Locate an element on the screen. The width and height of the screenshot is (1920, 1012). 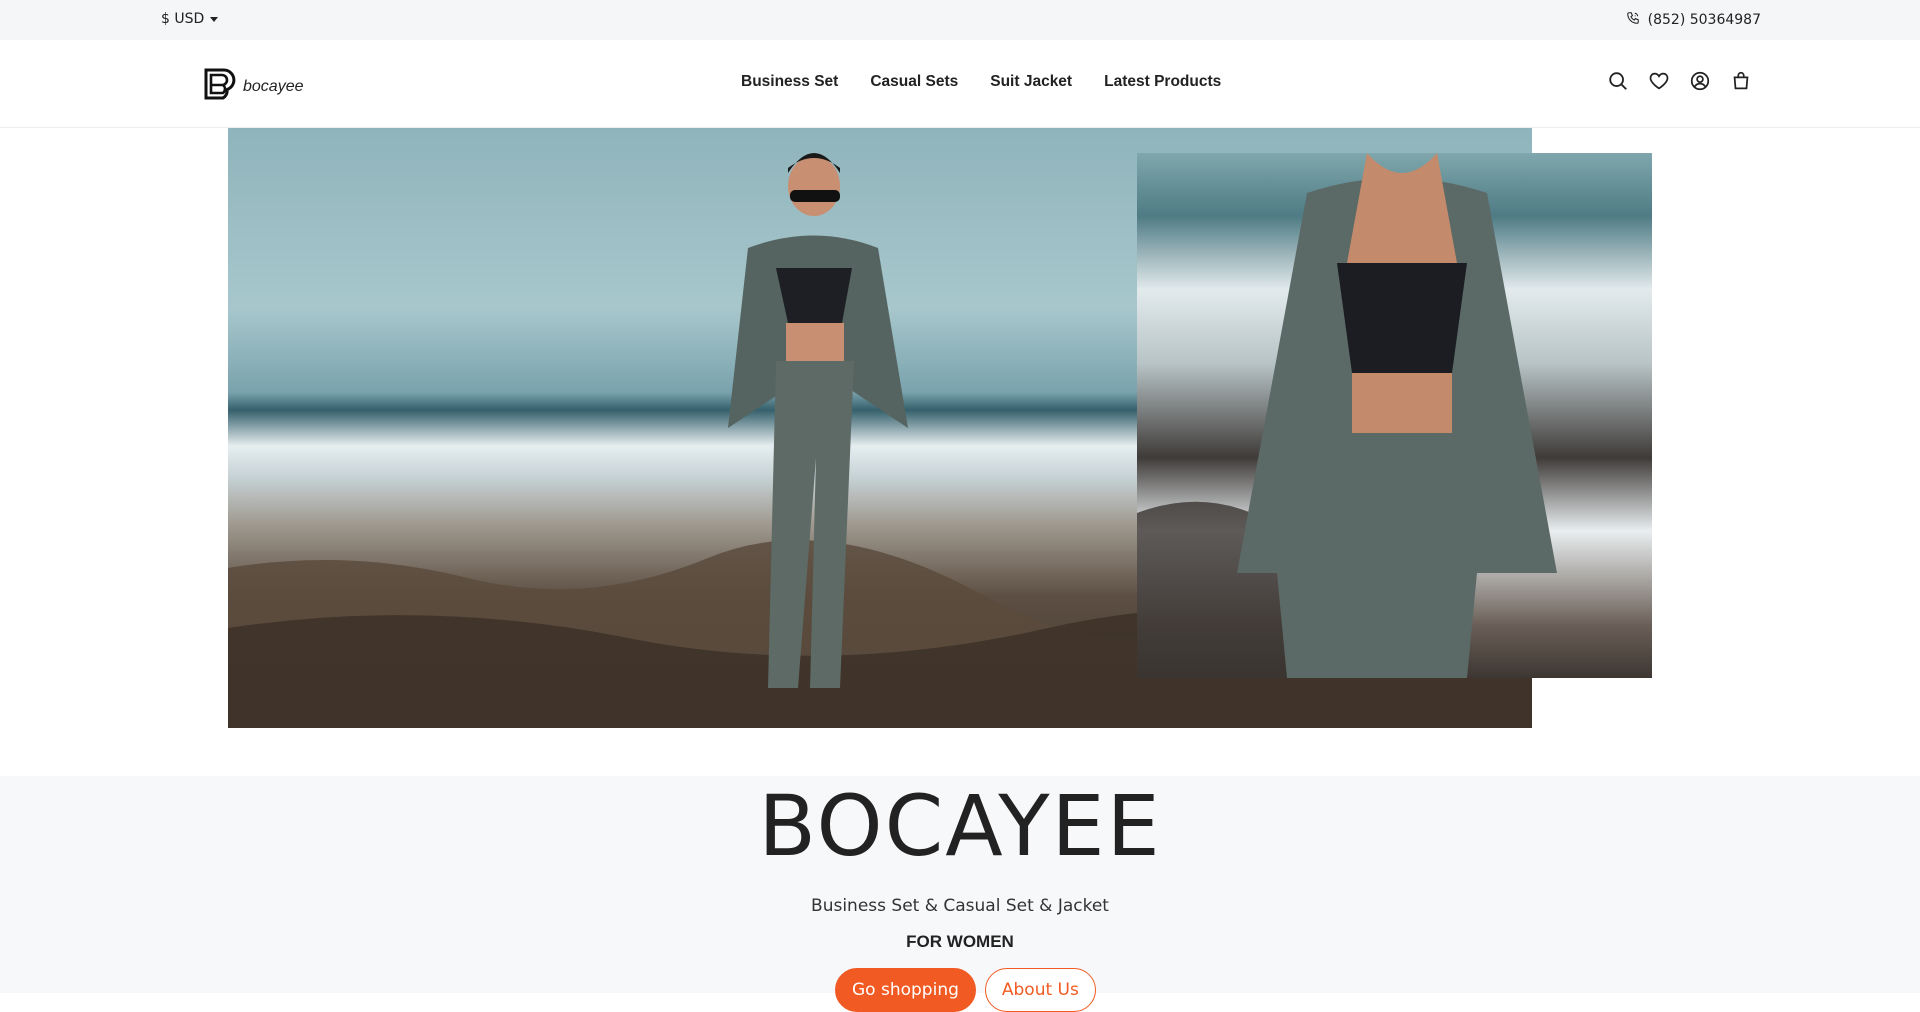
brand-subtitle: Business Set & Casual Set & Jacket is located at coordinates (960, 906).